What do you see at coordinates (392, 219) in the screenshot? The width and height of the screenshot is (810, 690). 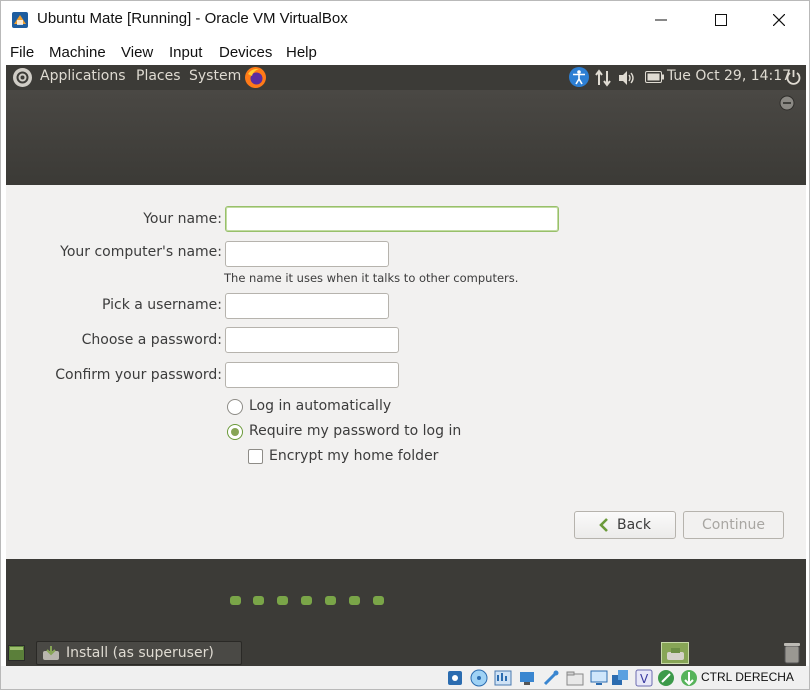 I see `your-name-input` at bounding box center [392, 219].